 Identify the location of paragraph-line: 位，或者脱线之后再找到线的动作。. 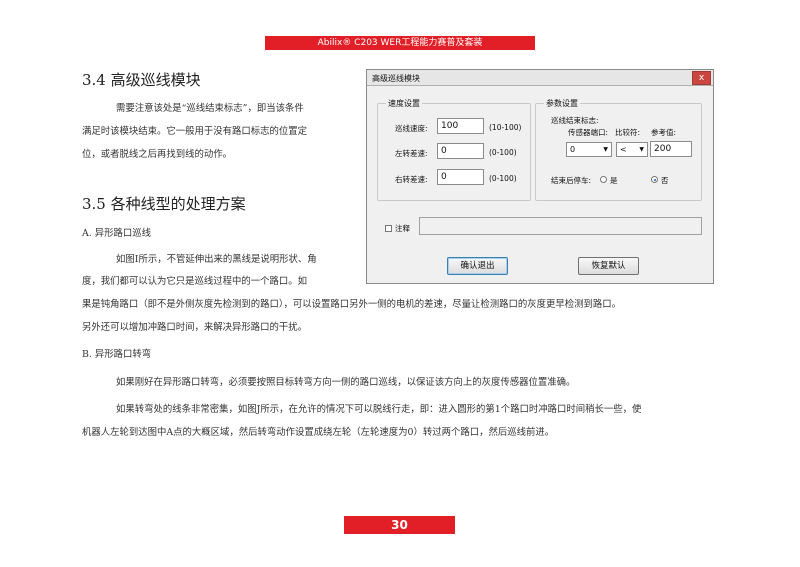
(157, 154).